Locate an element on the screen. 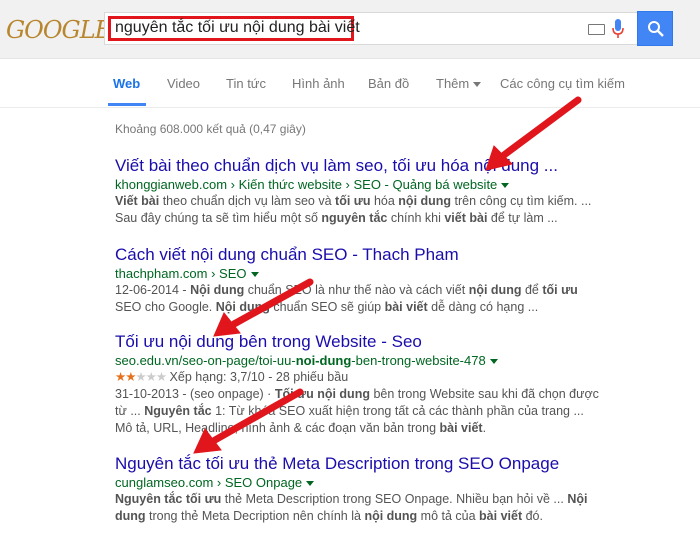  active-tab-indicator is located at coordinates (127, 104).